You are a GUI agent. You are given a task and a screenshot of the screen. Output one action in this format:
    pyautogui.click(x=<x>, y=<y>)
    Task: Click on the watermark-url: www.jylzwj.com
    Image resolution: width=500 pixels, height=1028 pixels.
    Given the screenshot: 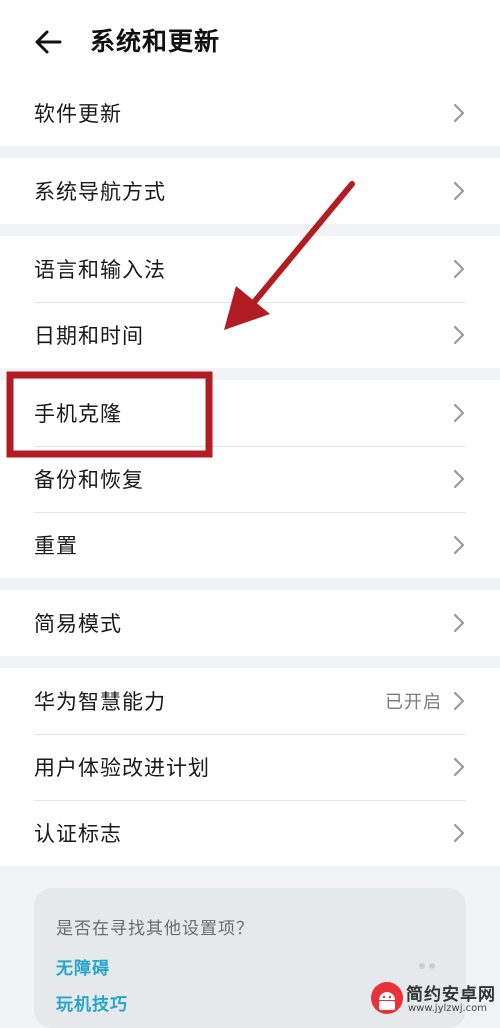 What is the action you would take?
    pyautogui.click(x=448, y=1008)
    